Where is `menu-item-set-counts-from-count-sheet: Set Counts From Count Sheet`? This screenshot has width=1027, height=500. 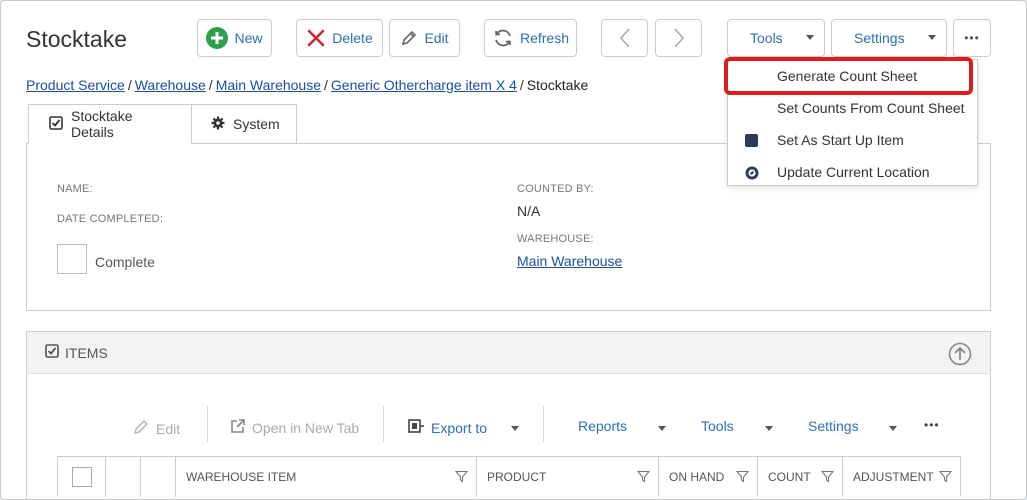
menu-item-set-counts-from-count-sheet: Set Counts From Count Sheet is located at coordinates (852, 108).